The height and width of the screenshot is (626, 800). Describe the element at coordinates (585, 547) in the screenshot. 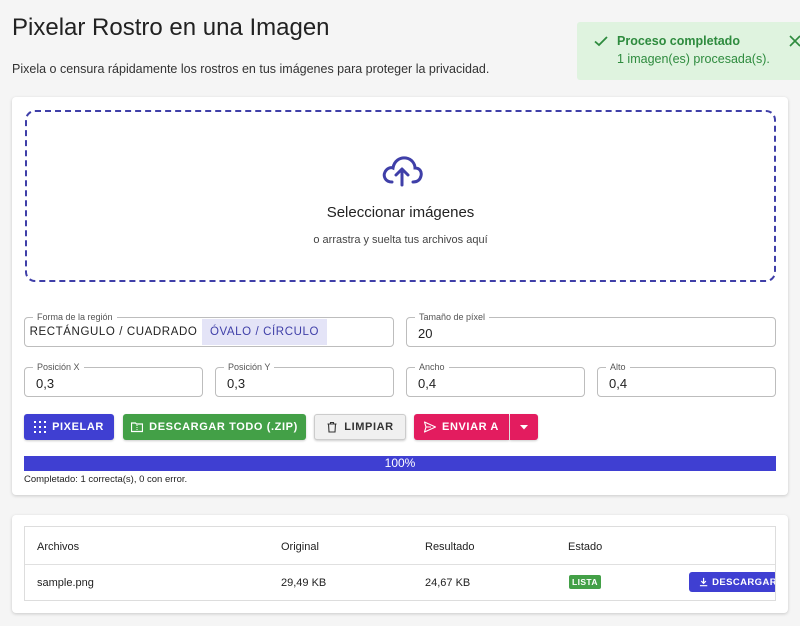

I see `column-header-status: Estado` at that location.